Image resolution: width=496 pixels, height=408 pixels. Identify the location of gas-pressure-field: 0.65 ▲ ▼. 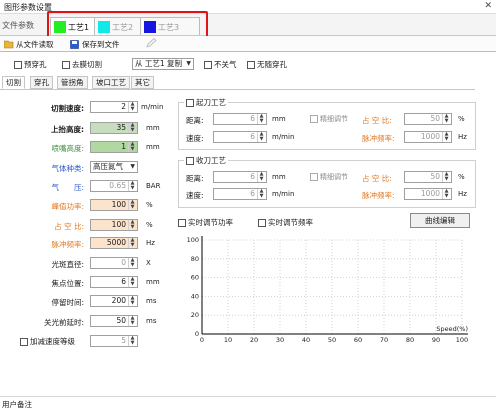
(114, 186).